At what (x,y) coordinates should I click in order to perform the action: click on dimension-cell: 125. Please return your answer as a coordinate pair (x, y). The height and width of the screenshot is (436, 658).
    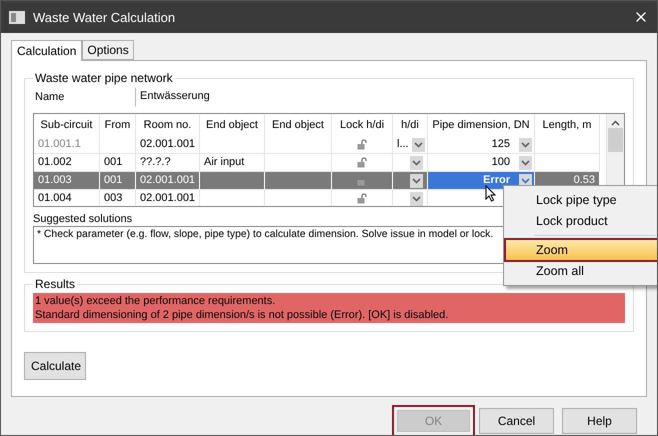
    Looking at the image, I should click on (481, 145).